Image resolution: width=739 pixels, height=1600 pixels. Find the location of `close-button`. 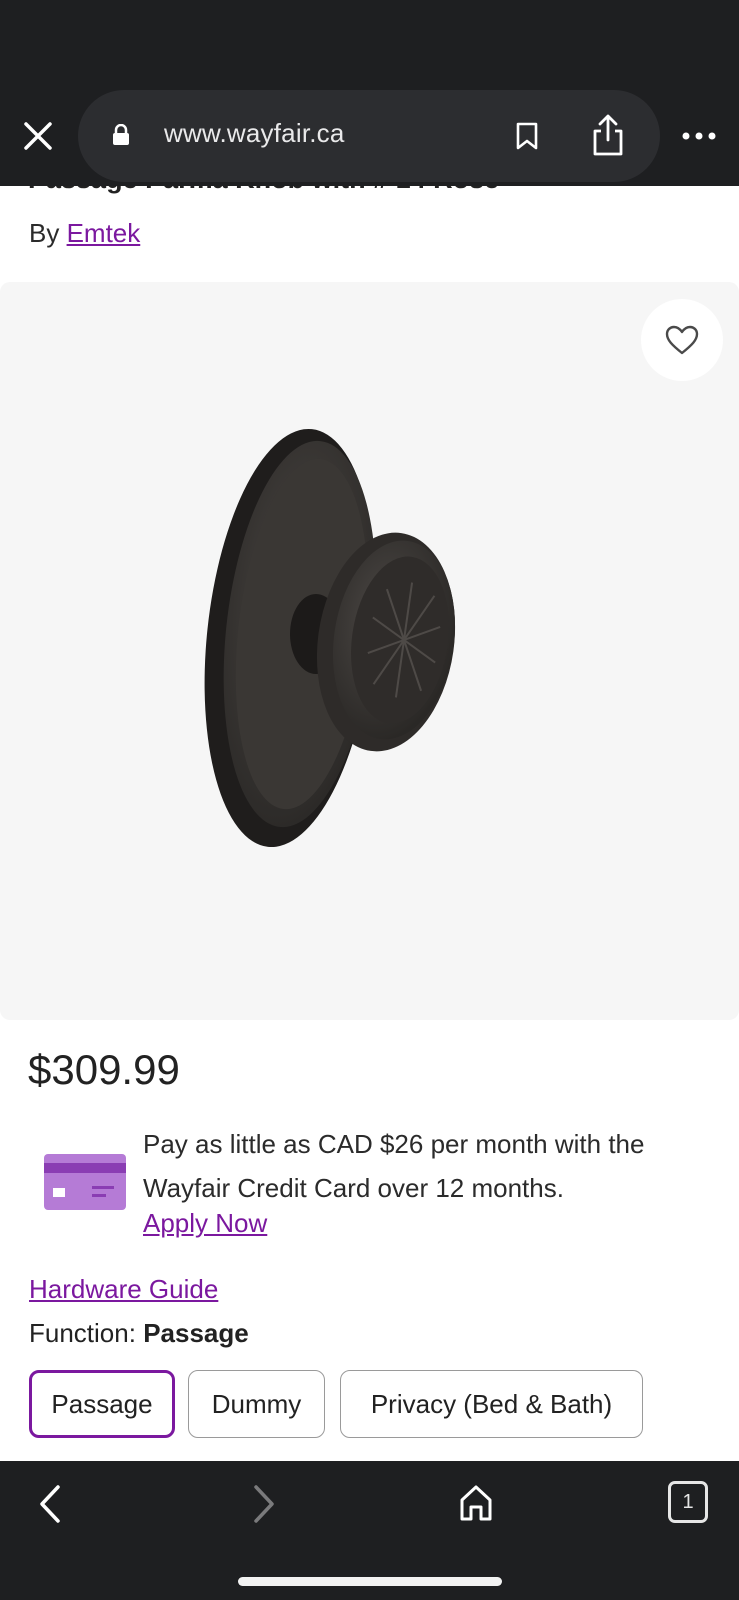

close-button is located at coordinates (38, 136).